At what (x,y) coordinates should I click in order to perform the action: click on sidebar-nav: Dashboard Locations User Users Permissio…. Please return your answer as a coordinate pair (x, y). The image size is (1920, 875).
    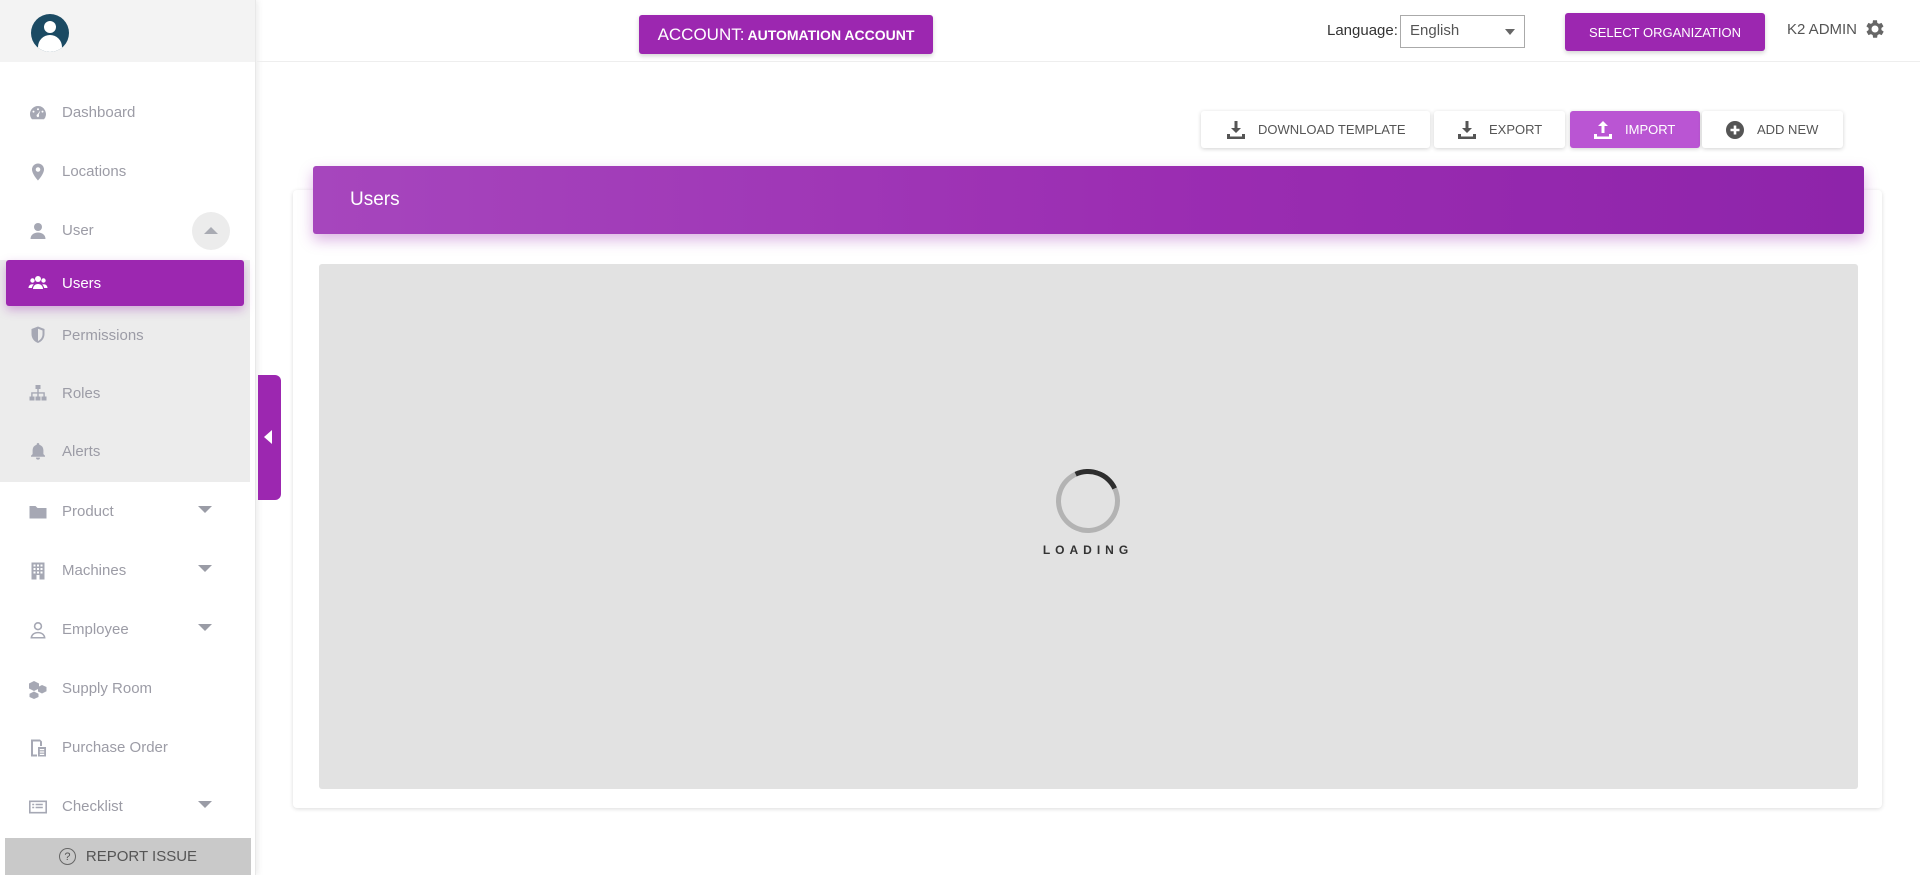
    Looking at the image, I should click on (128, 459).